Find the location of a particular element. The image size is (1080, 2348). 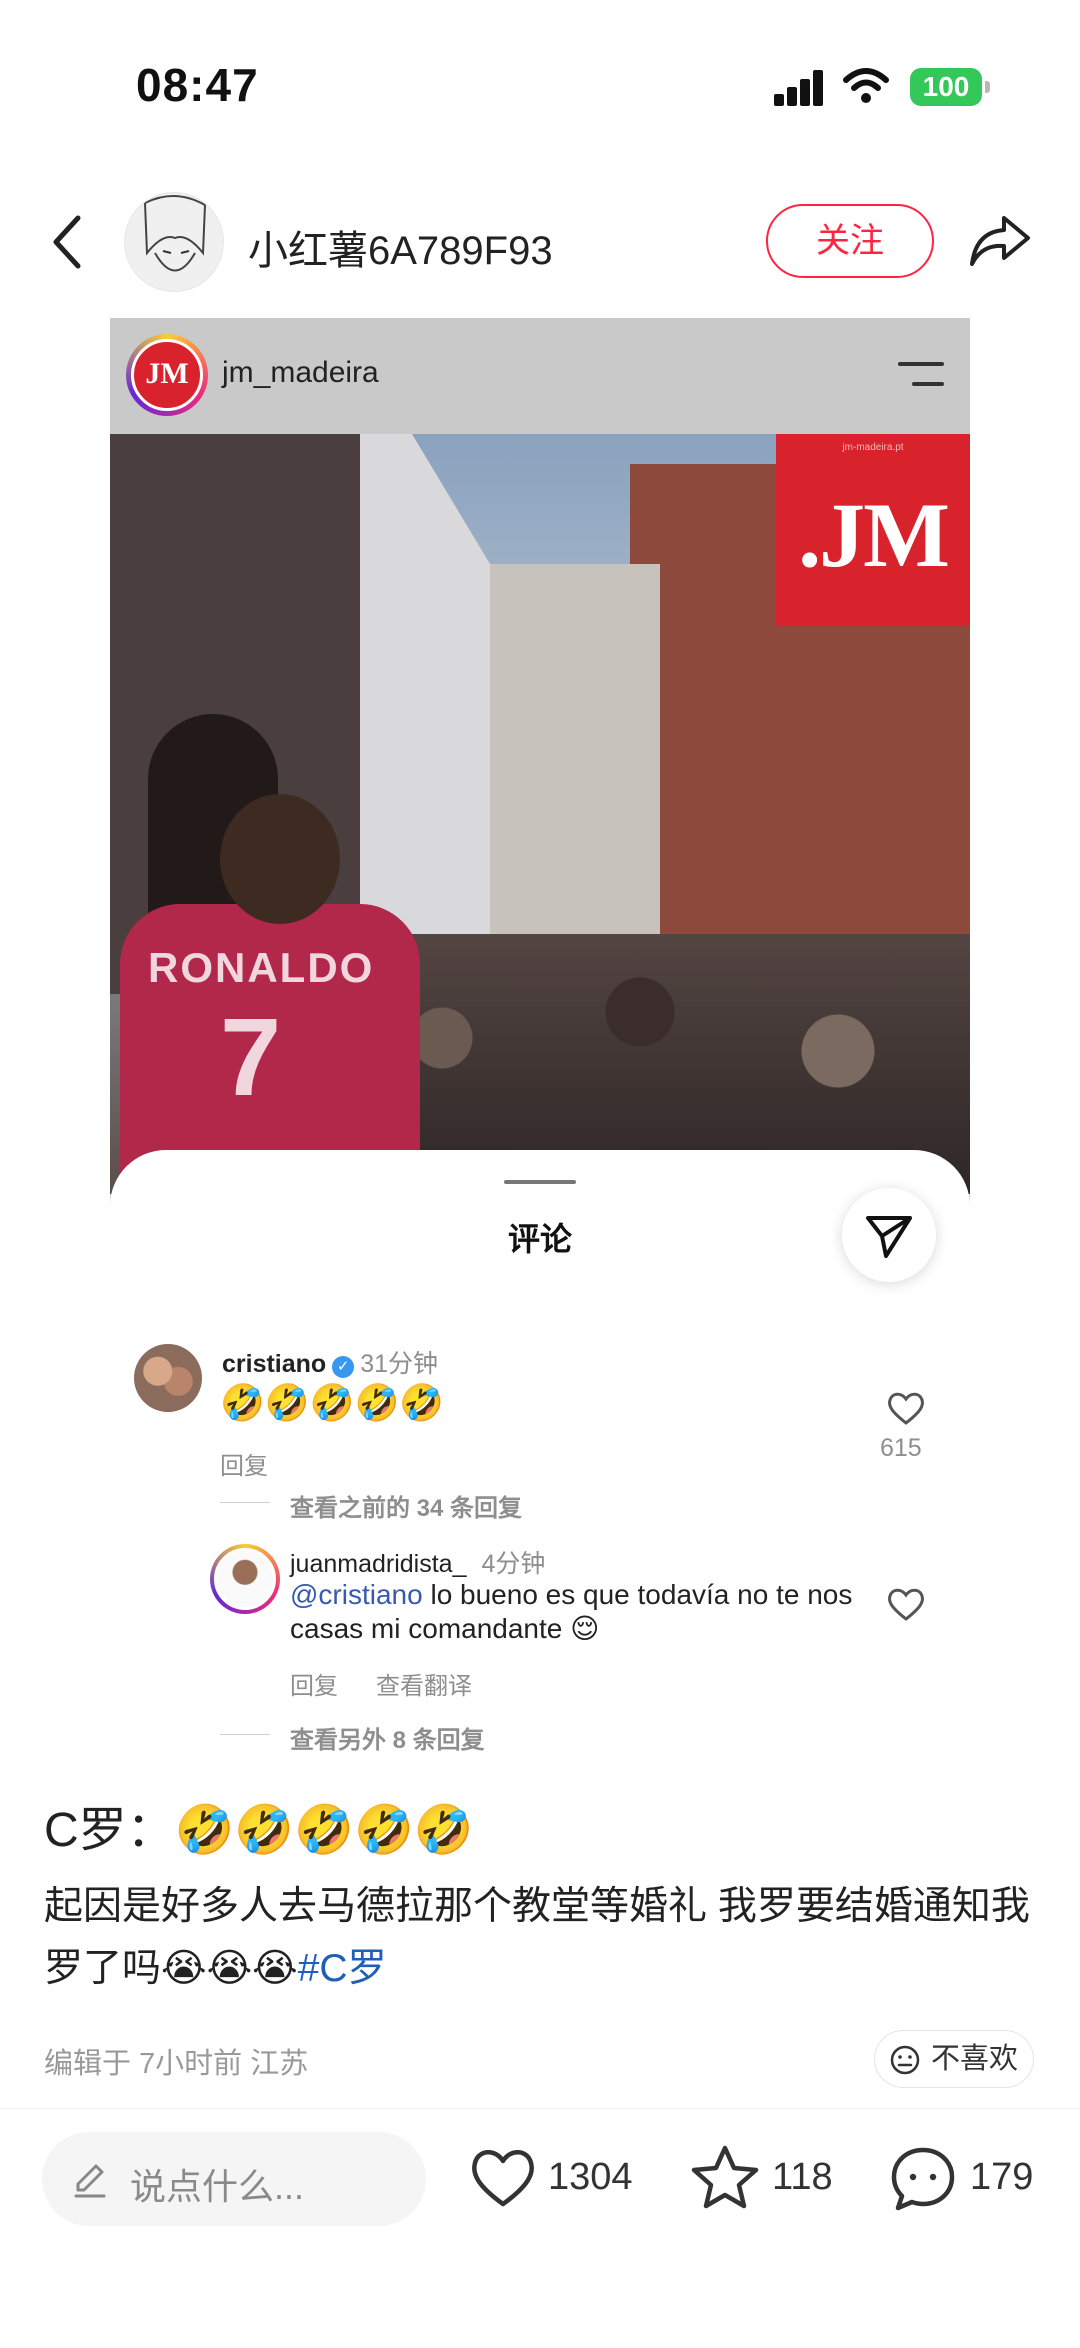

collect-button: 118 is located at coordinates (765, 2179).